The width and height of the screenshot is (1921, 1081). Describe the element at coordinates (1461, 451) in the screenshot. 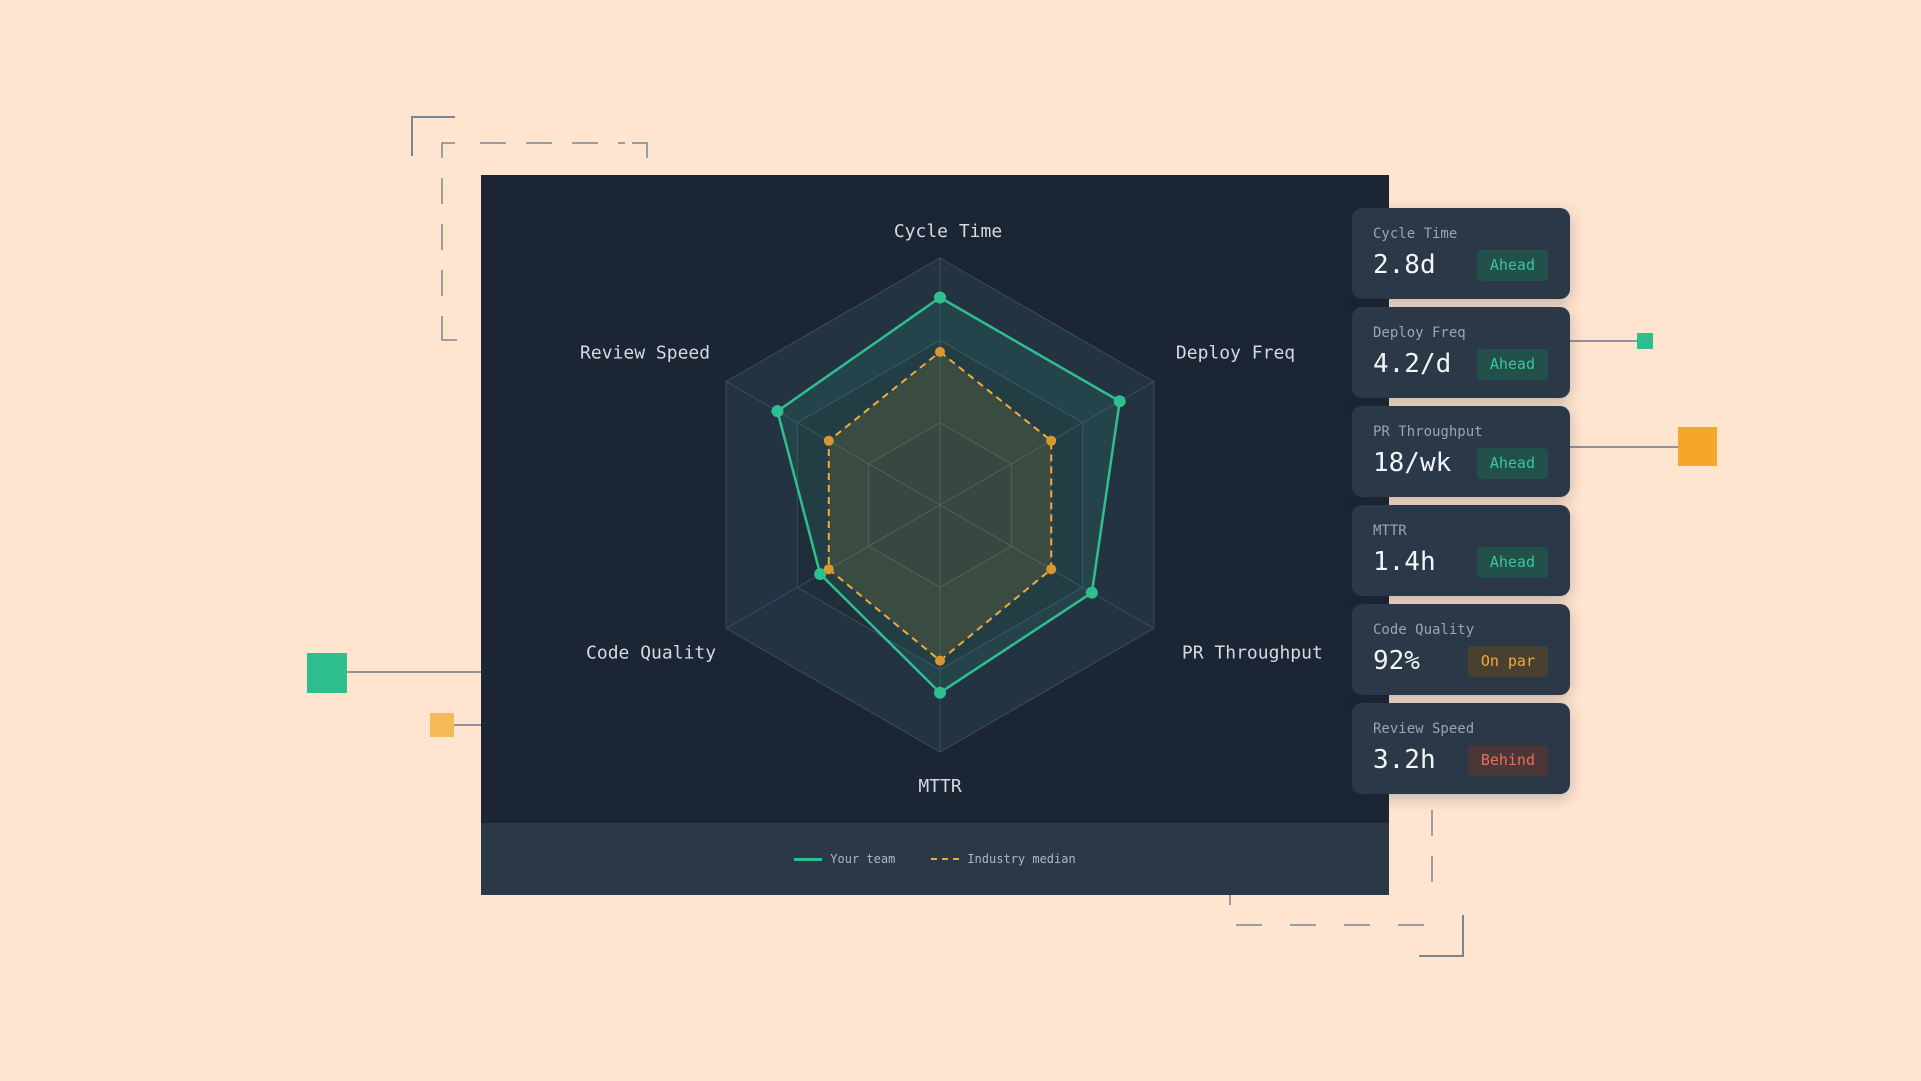

I see `metric-card-pr-throughput: PR Throughput 18/wk Ahead` at that location.